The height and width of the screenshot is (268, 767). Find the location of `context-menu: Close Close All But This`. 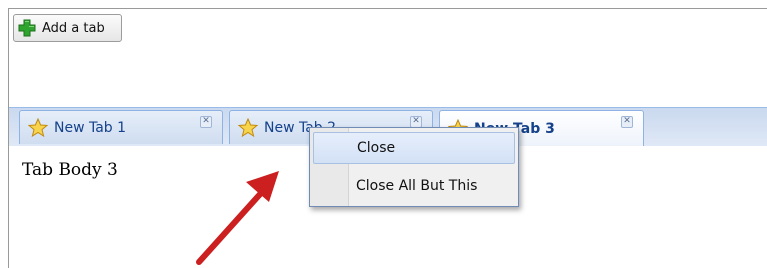

context-menu: Close Close All But This is located at coordinates (414, 167).